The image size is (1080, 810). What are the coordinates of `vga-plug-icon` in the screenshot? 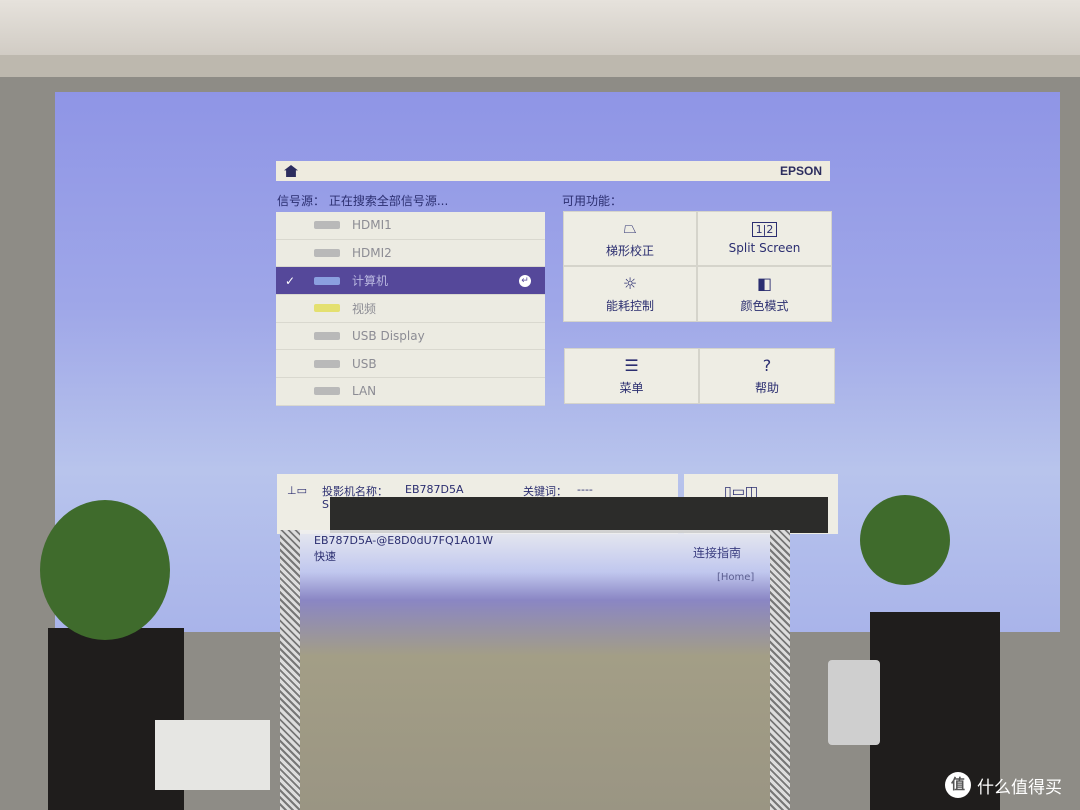 It's located at (327, 280).